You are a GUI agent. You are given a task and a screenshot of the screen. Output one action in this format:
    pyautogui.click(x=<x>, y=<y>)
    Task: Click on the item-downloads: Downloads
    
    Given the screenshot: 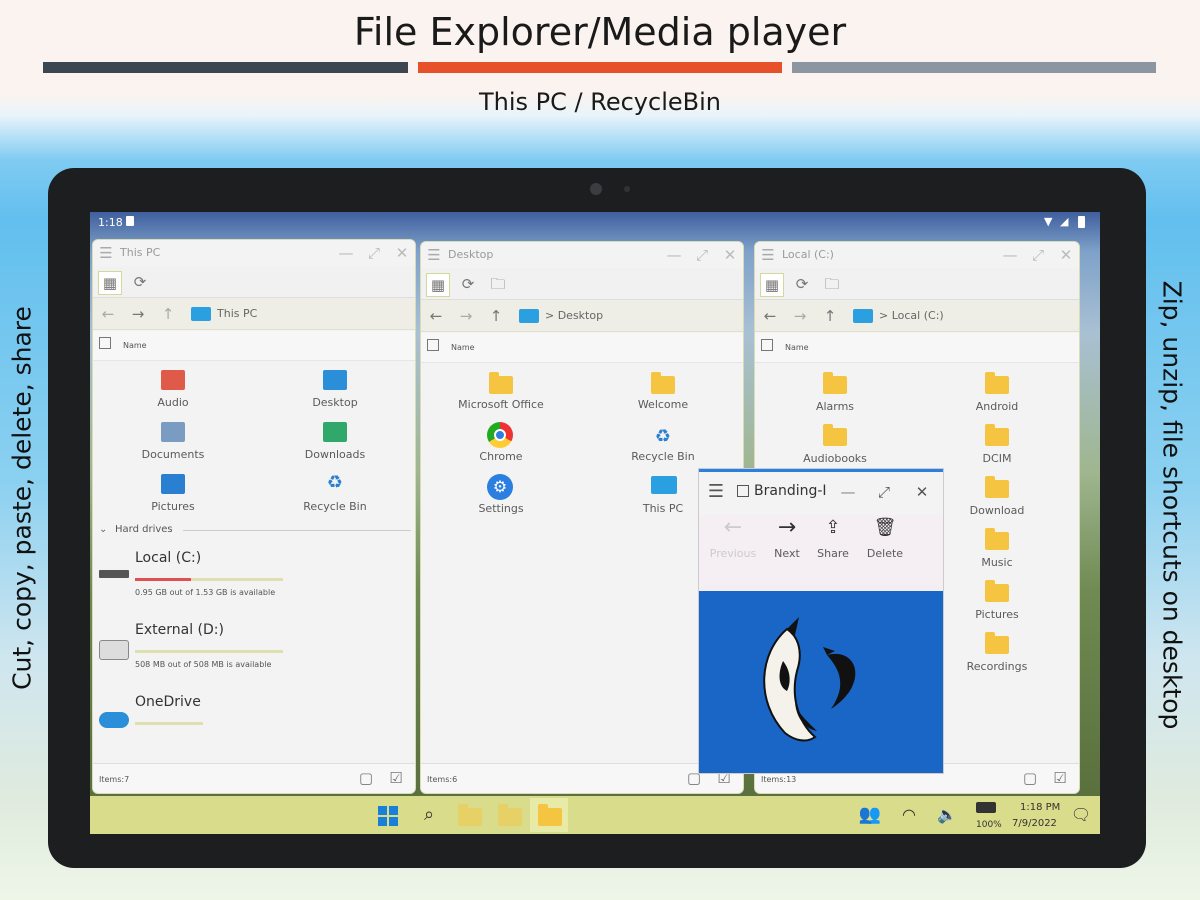 What is the action you would take?
    pyautogui.click(x=335, y=454)
    